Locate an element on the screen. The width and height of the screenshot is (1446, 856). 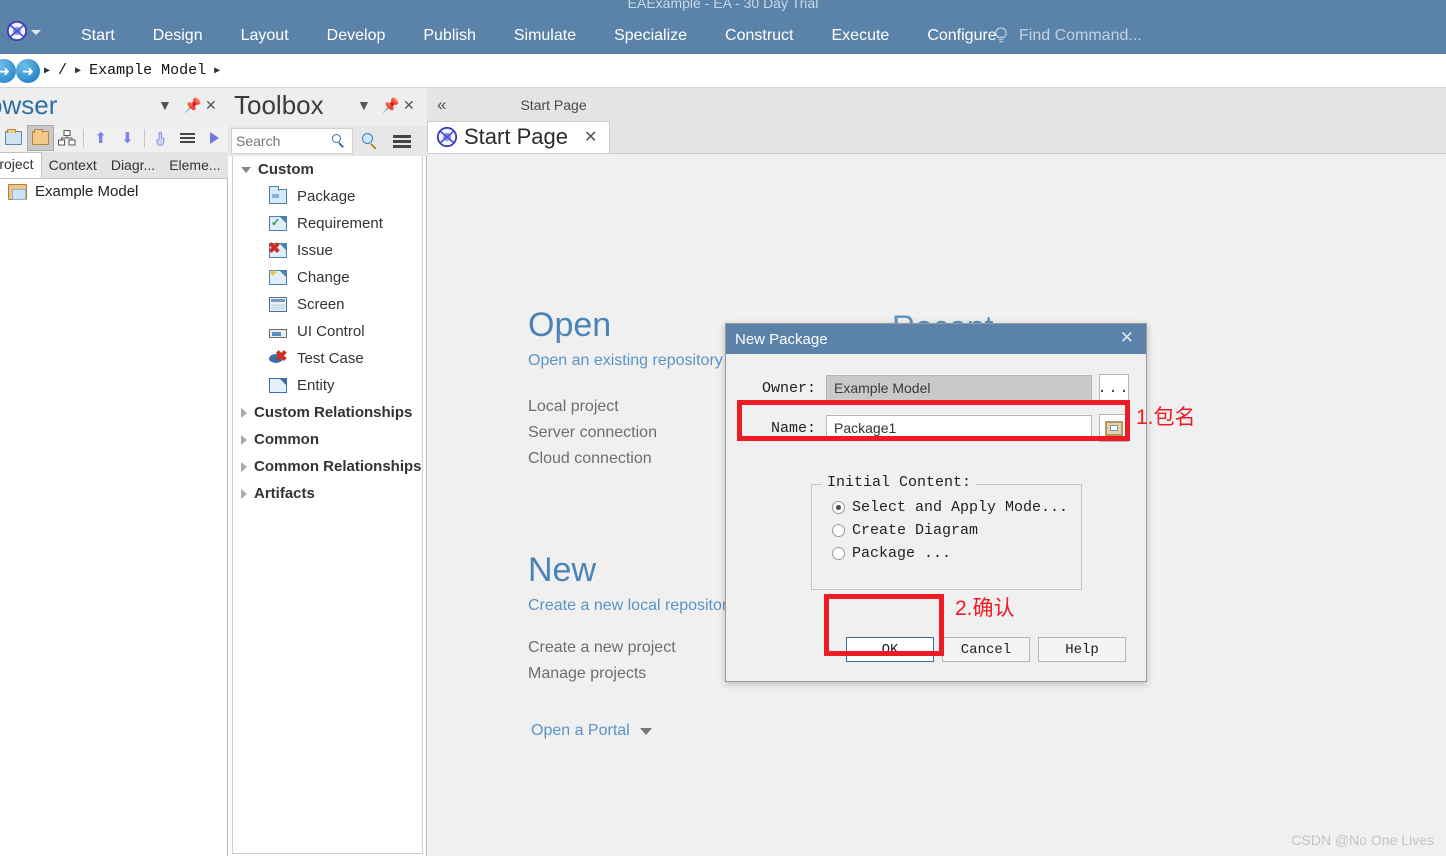
toolbox-group-label: Common is located at coordinates (286, 439).